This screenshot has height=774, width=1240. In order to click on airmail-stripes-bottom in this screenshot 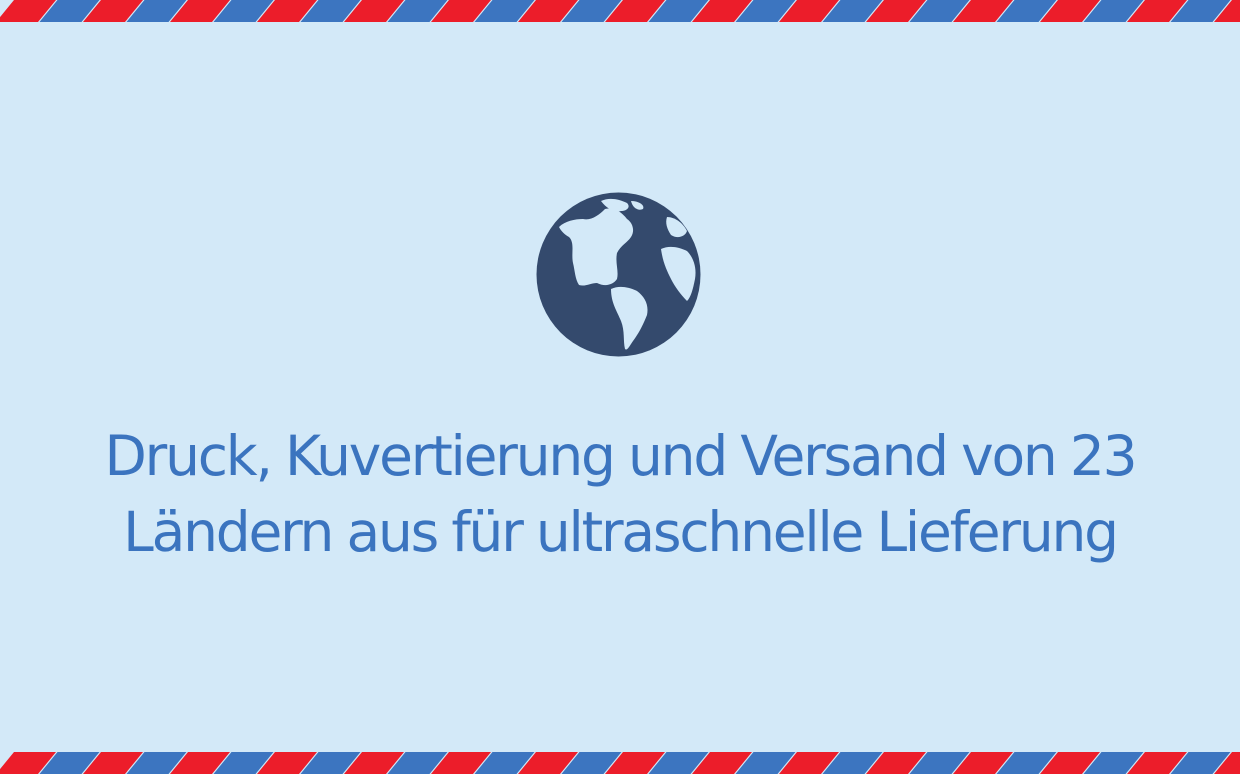, I will do `click(620, 763)`.